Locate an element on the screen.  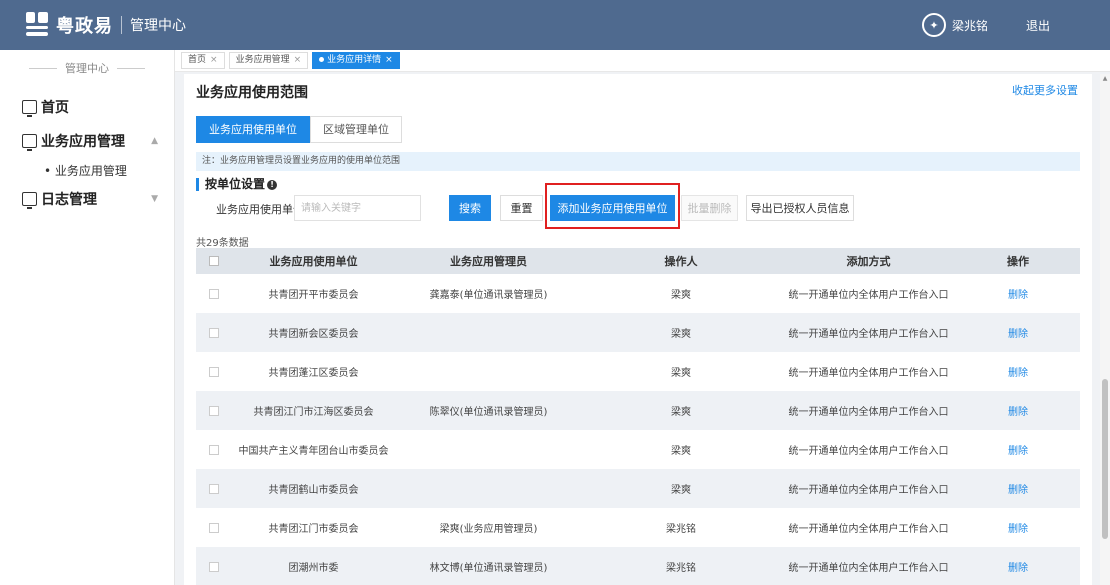
reset-button: 重置 is located at coordinates (521, 208).